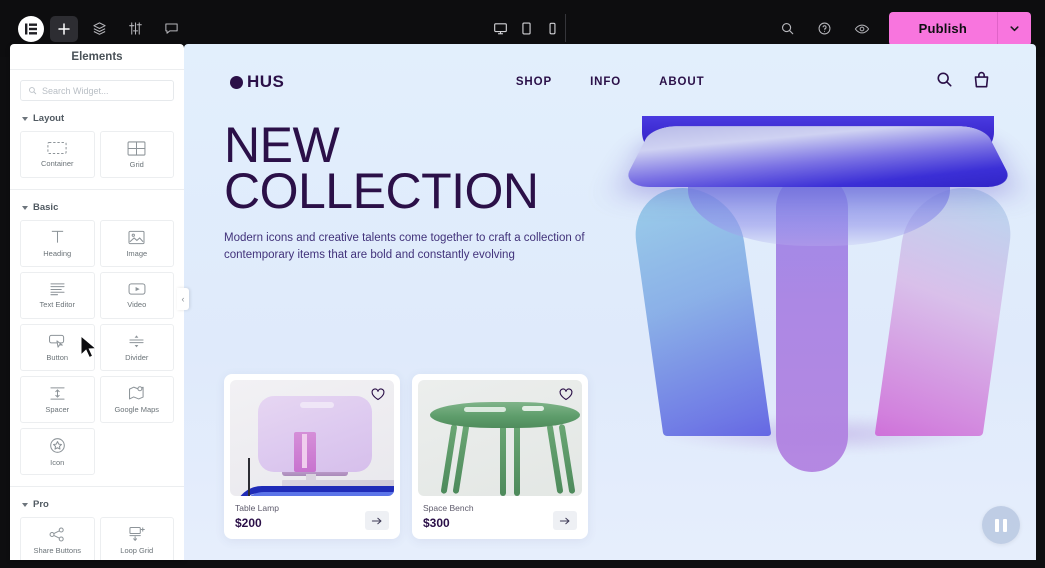  What do you see at coordinates (312, 517) in the screenshot?
I see `product-card-footer: Table Lamp $200` at bounding box center [312, 517].